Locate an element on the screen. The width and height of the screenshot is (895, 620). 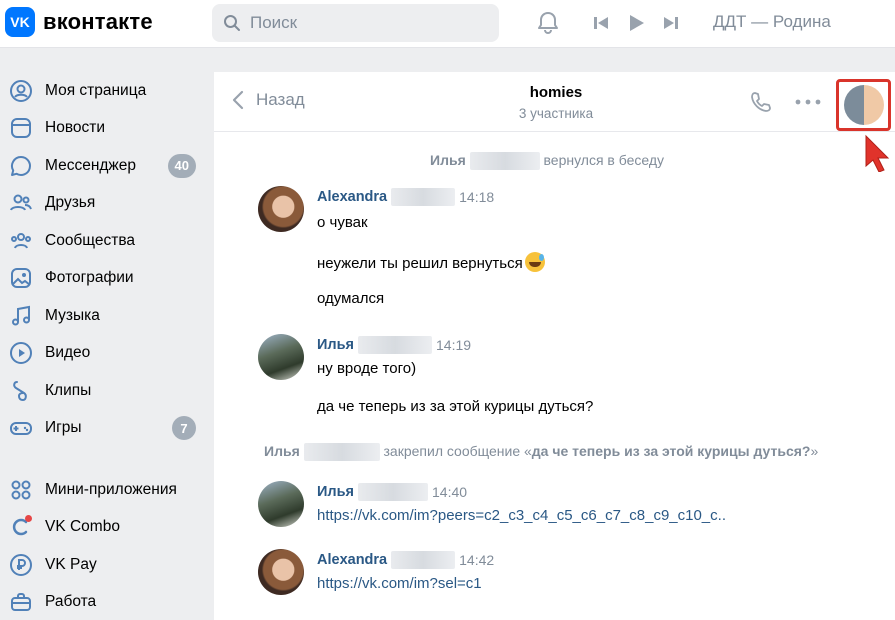
now-playing-title: ДДТ — Родина is located at coordinates (772, 22).